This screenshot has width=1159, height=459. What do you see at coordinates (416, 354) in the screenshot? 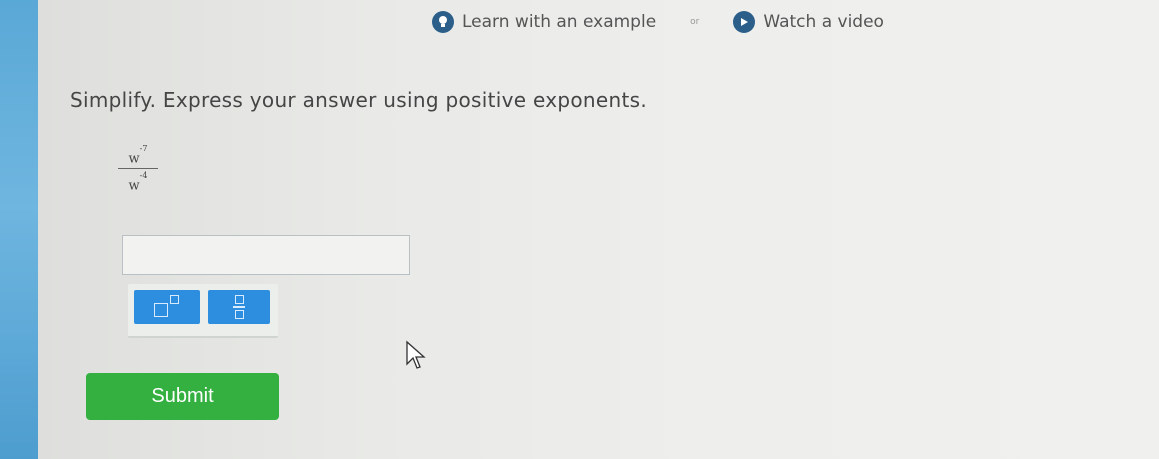
I see `mouse-pointer-icon` at bounding box center [416, 354].